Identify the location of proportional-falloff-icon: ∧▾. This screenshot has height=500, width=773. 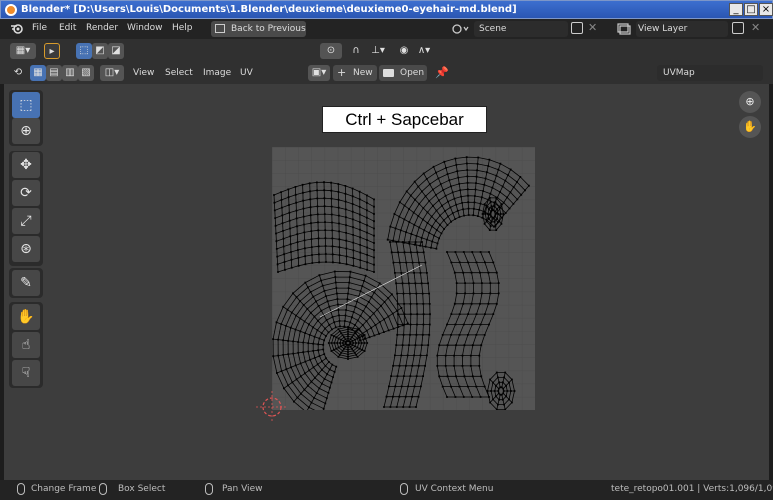
(424, 51).